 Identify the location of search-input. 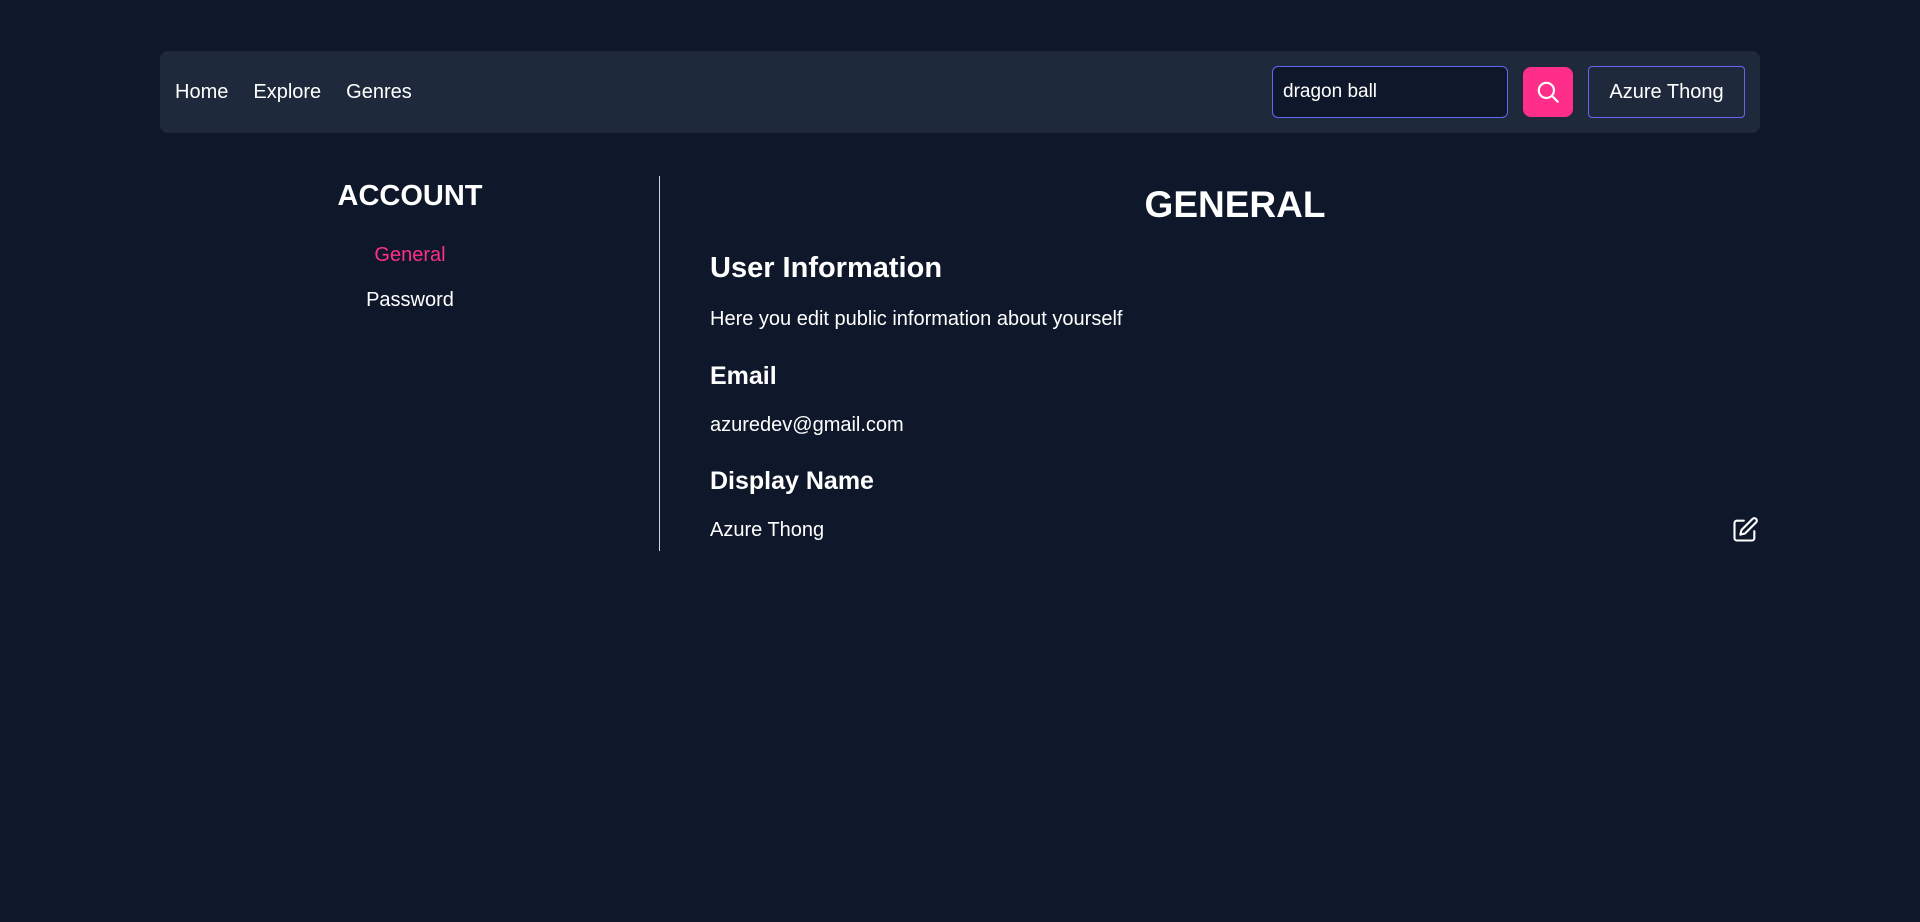
(1390, 92).